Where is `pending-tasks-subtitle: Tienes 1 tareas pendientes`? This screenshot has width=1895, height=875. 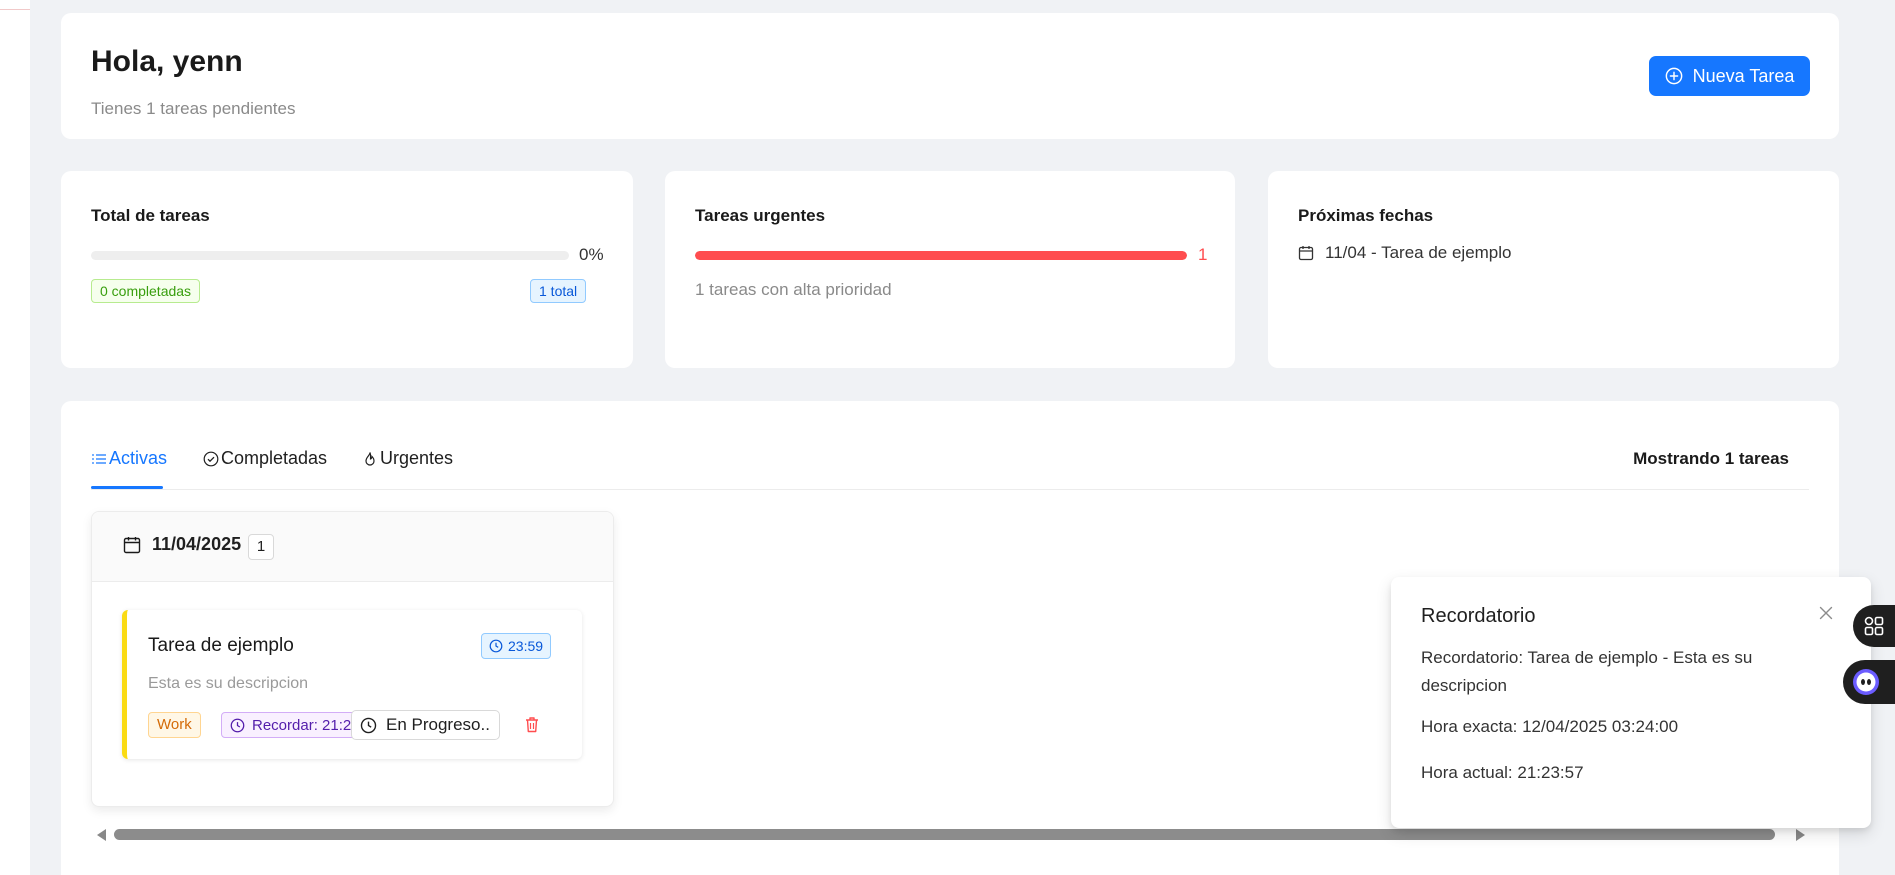
pending-tasks-subtitle: Tienes 1 tareas pendientes is located at coordinates (193, 108).